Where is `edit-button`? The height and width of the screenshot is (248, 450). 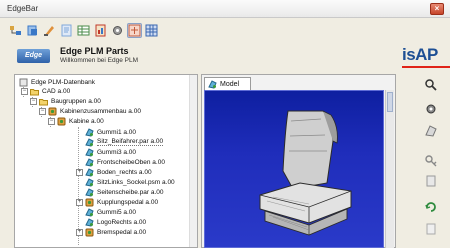
edit-button is located at coordinates (49, 30).